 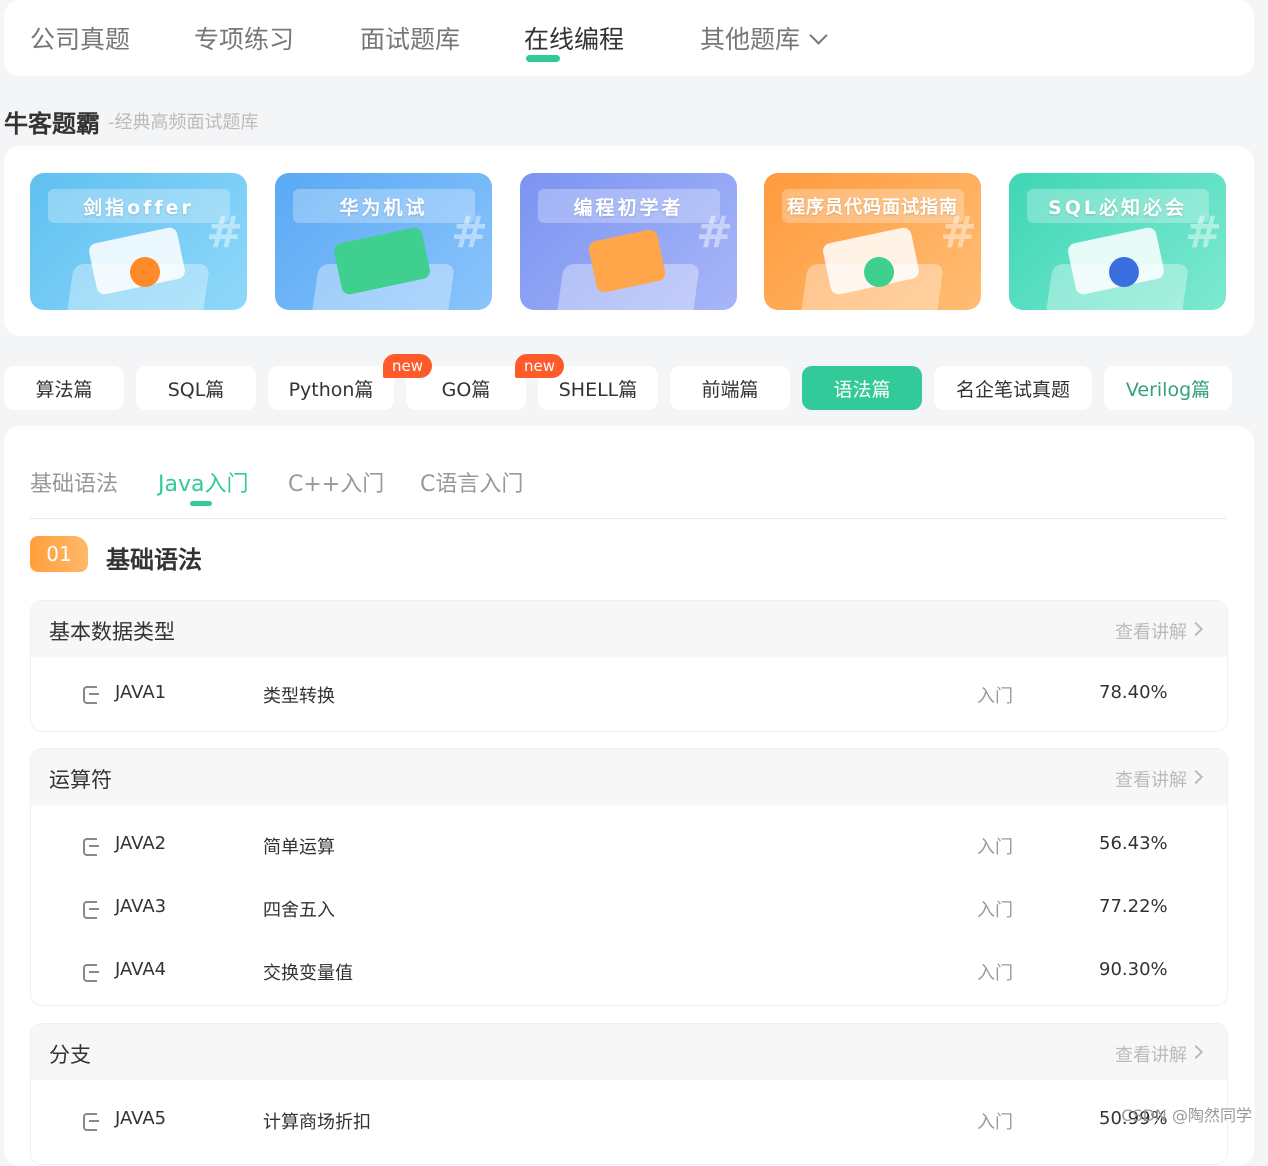 I want to click on category-verilog: Verilog篇, so click(x=1168, y=388).